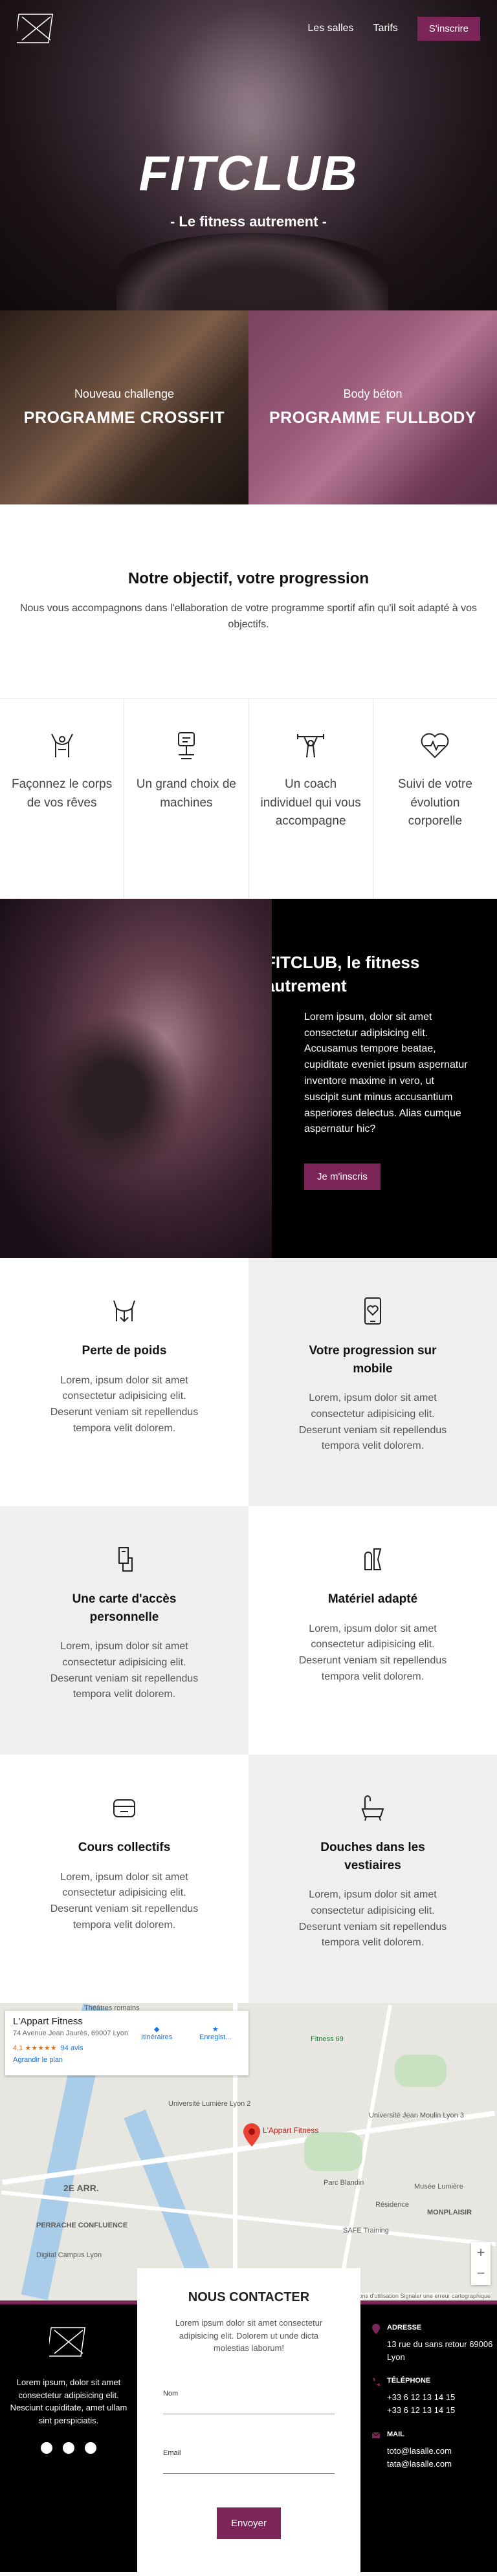 The image size is (497, 2576). What do you see at coordinates (127, 2048) in the screenshot?
I see `place-rating: 4,1 ★★★★★ 94 avis` at bounding box center [127, 2048].